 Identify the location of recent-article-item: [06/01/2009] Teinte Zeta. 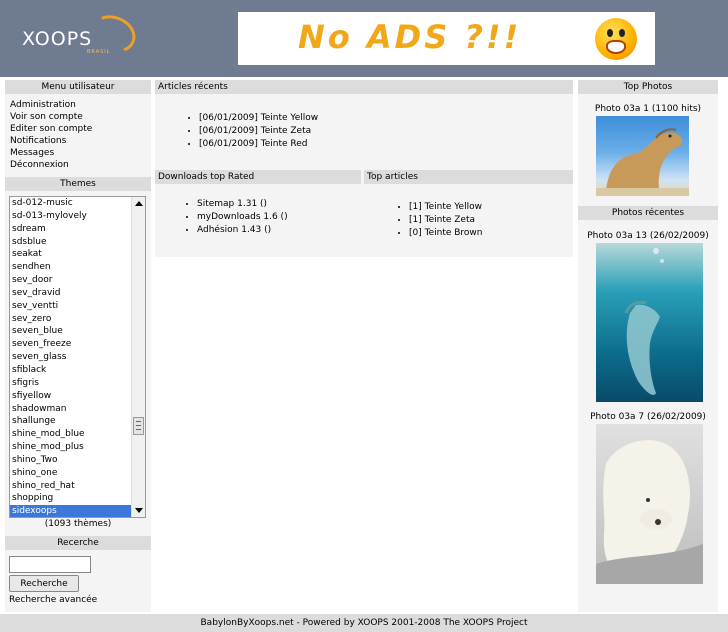
(258, 131).